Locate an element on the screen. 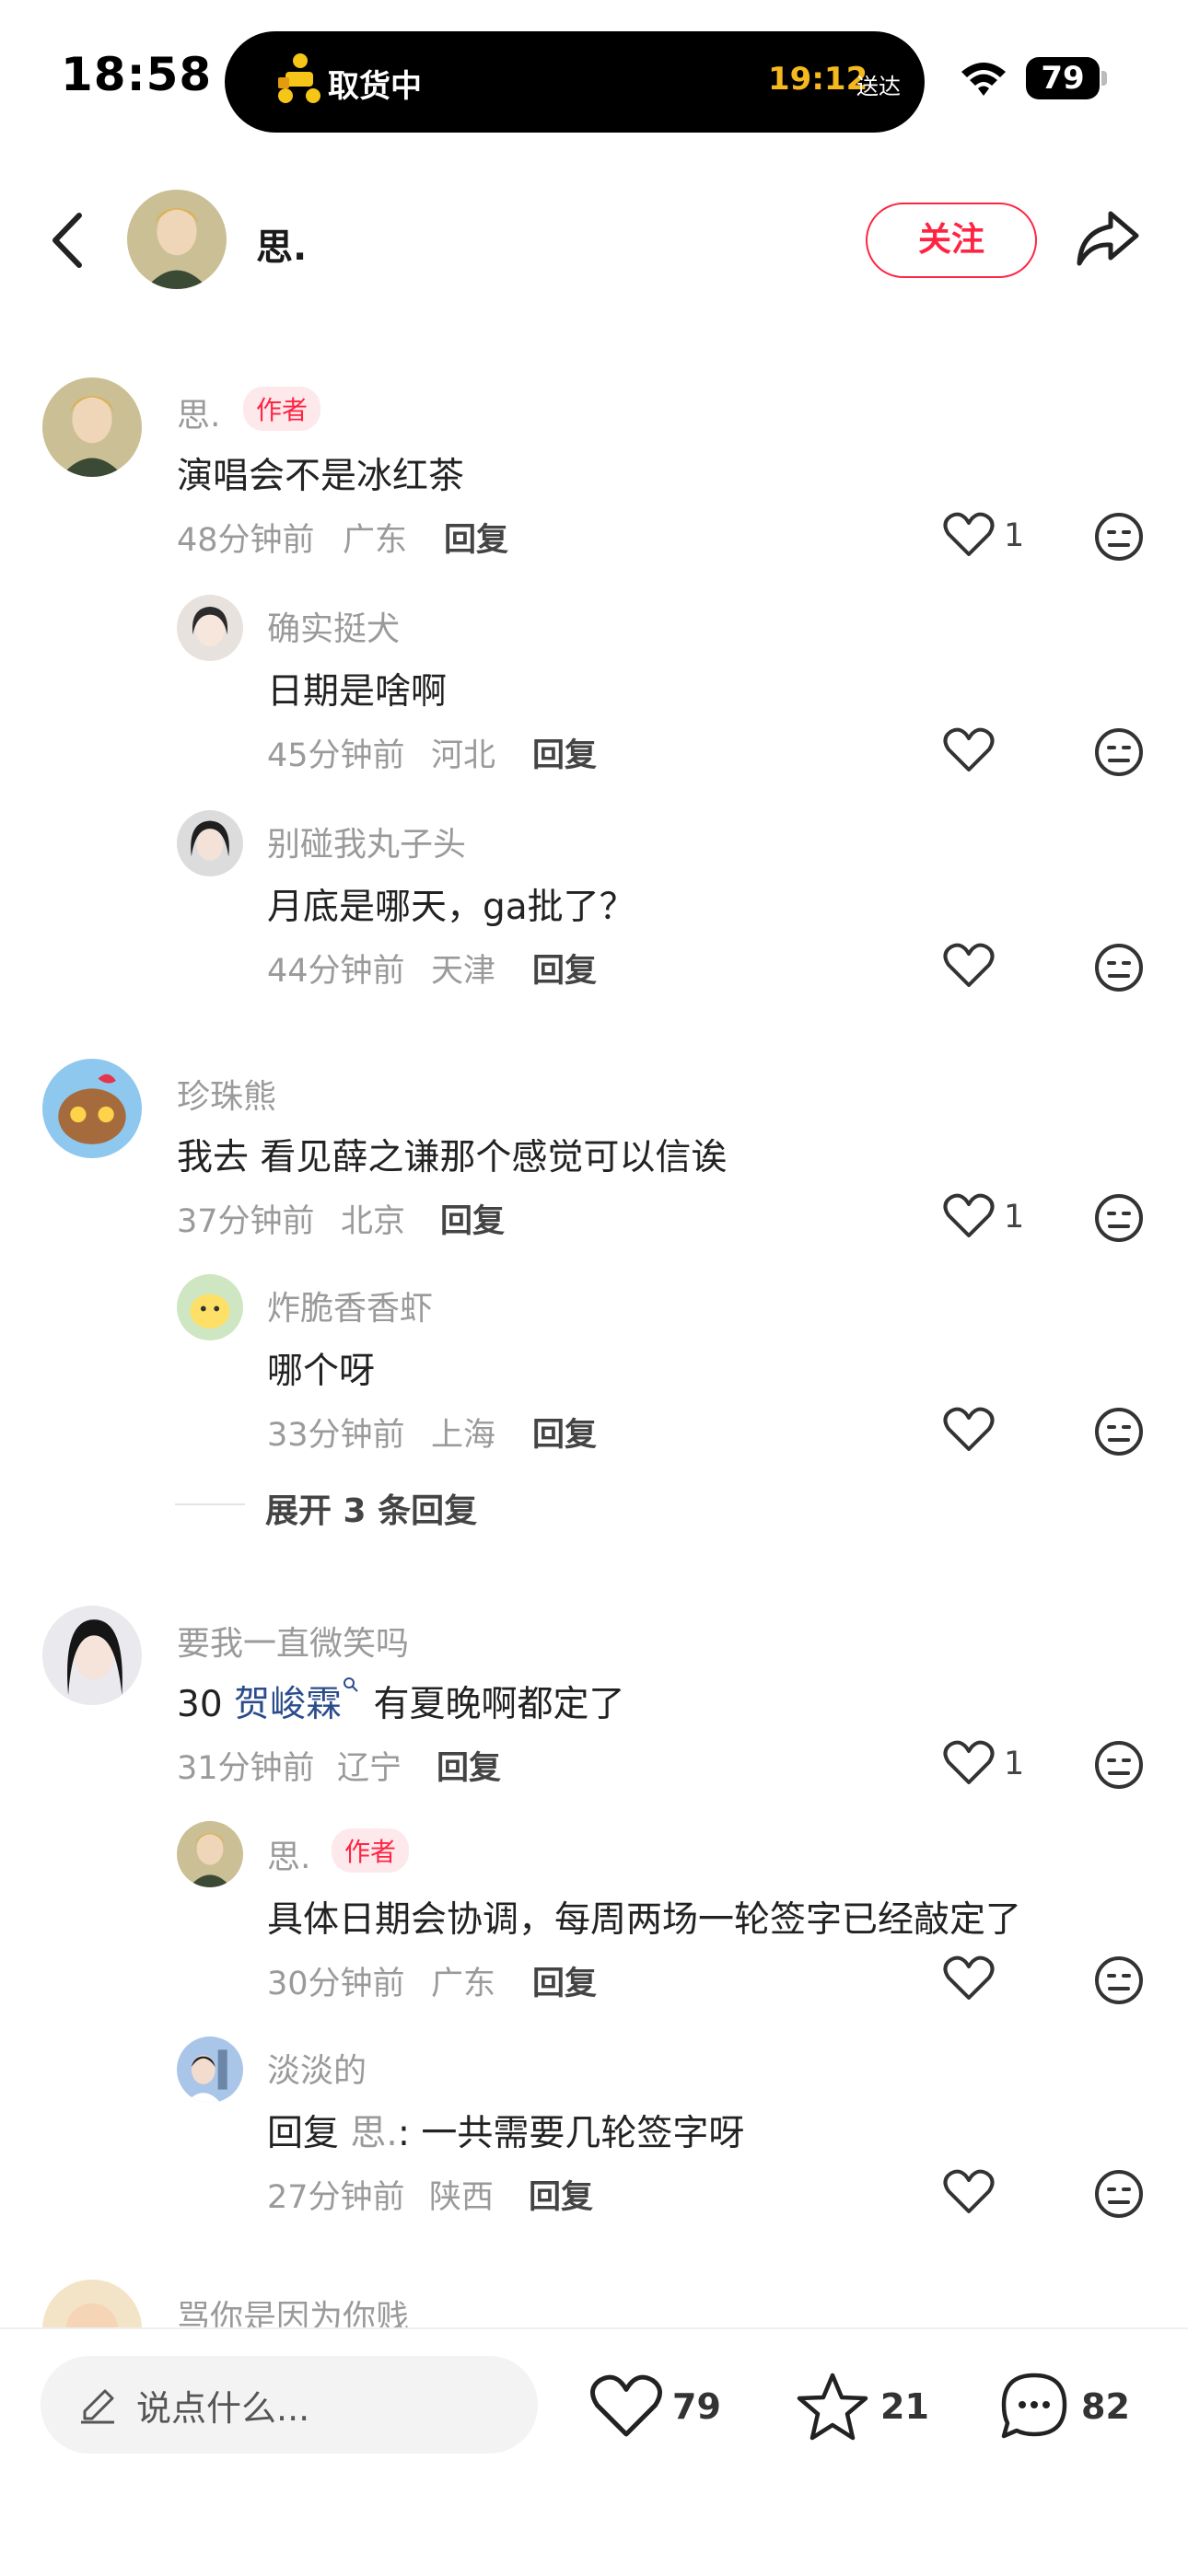 The image size is (1188, 2576). wifi-icon is located at coordinates (983, 79).